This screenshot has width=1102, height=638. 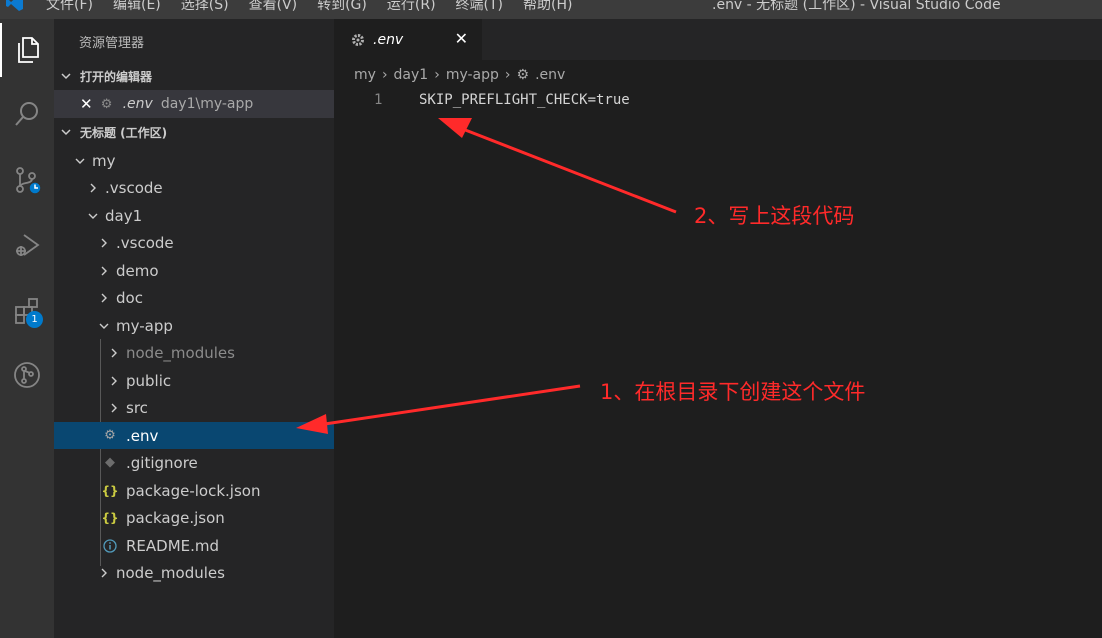 I want to click on git-file-icon: ◆, so click(x=110, y=462).